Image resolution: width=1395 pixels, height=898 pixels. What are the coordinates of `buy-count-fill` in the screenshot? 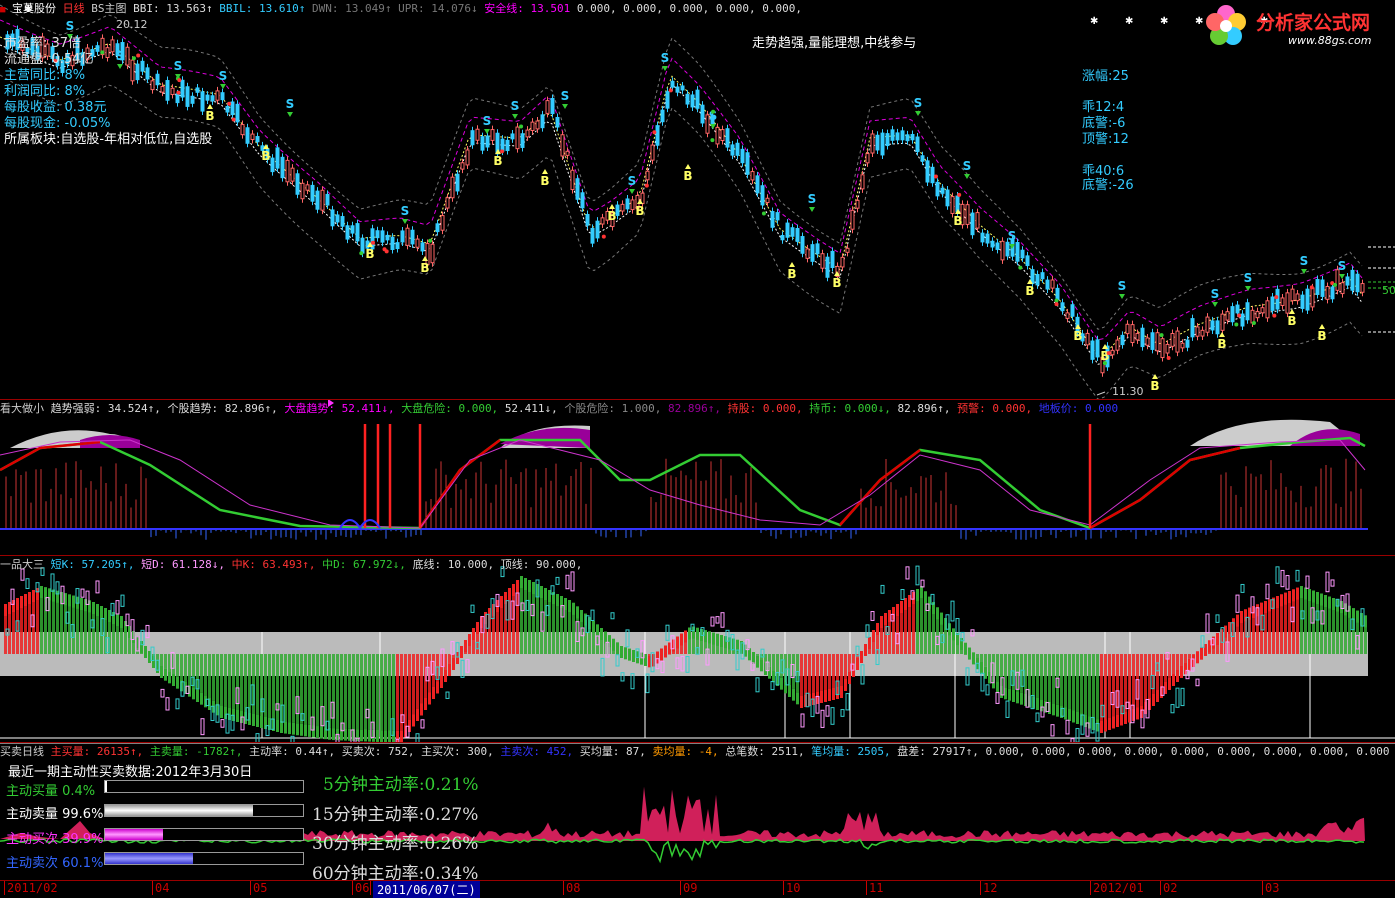 It's located at (134, 834).